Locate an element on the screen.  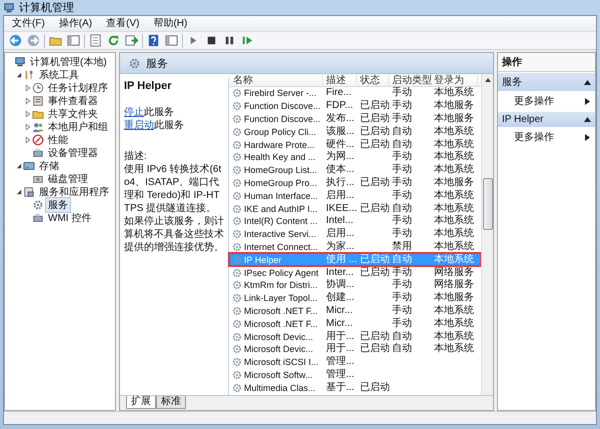
tree-item: 服务 is located at coordinates (58, 205).